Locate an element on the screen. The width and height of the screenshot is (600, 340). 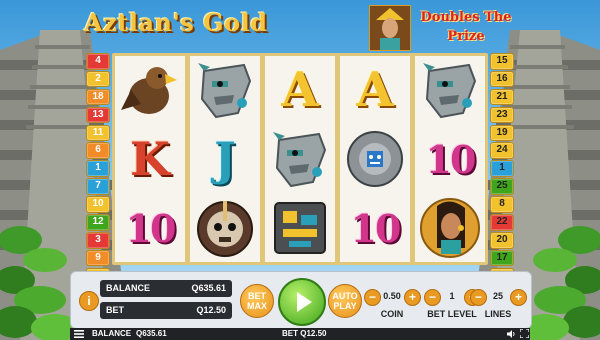
payline-marker-left-18: 18 is located at coordinates (98, 97).